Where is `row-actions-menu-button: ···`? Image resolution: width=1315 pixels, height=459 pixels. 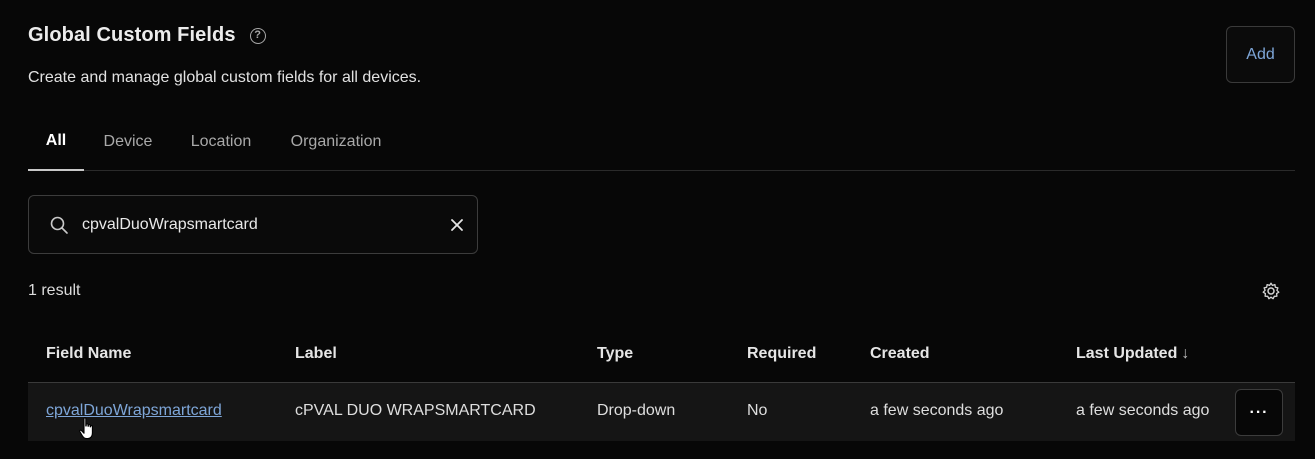 row-actions-menu-button: ··· is located at coordinates (1259, 412).